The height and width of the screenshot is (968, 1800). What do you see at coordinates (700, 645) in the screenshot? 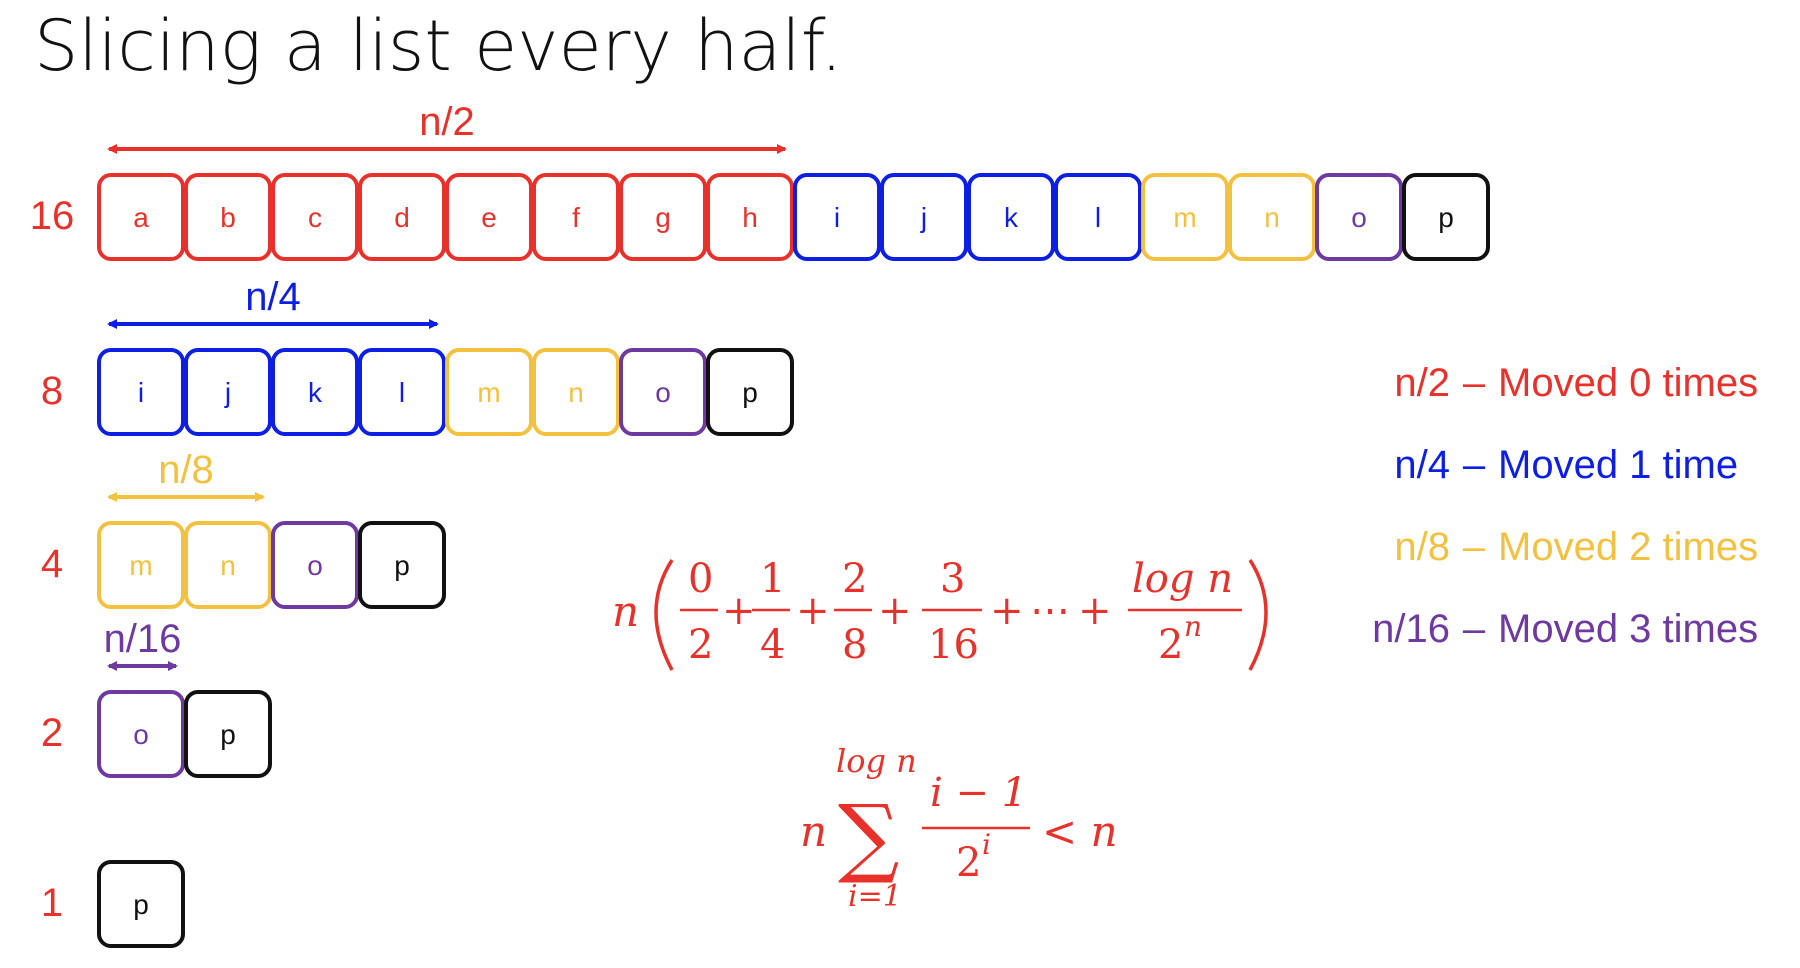
I see `fraction-0-den: 2` at bounding box center [700, 645].